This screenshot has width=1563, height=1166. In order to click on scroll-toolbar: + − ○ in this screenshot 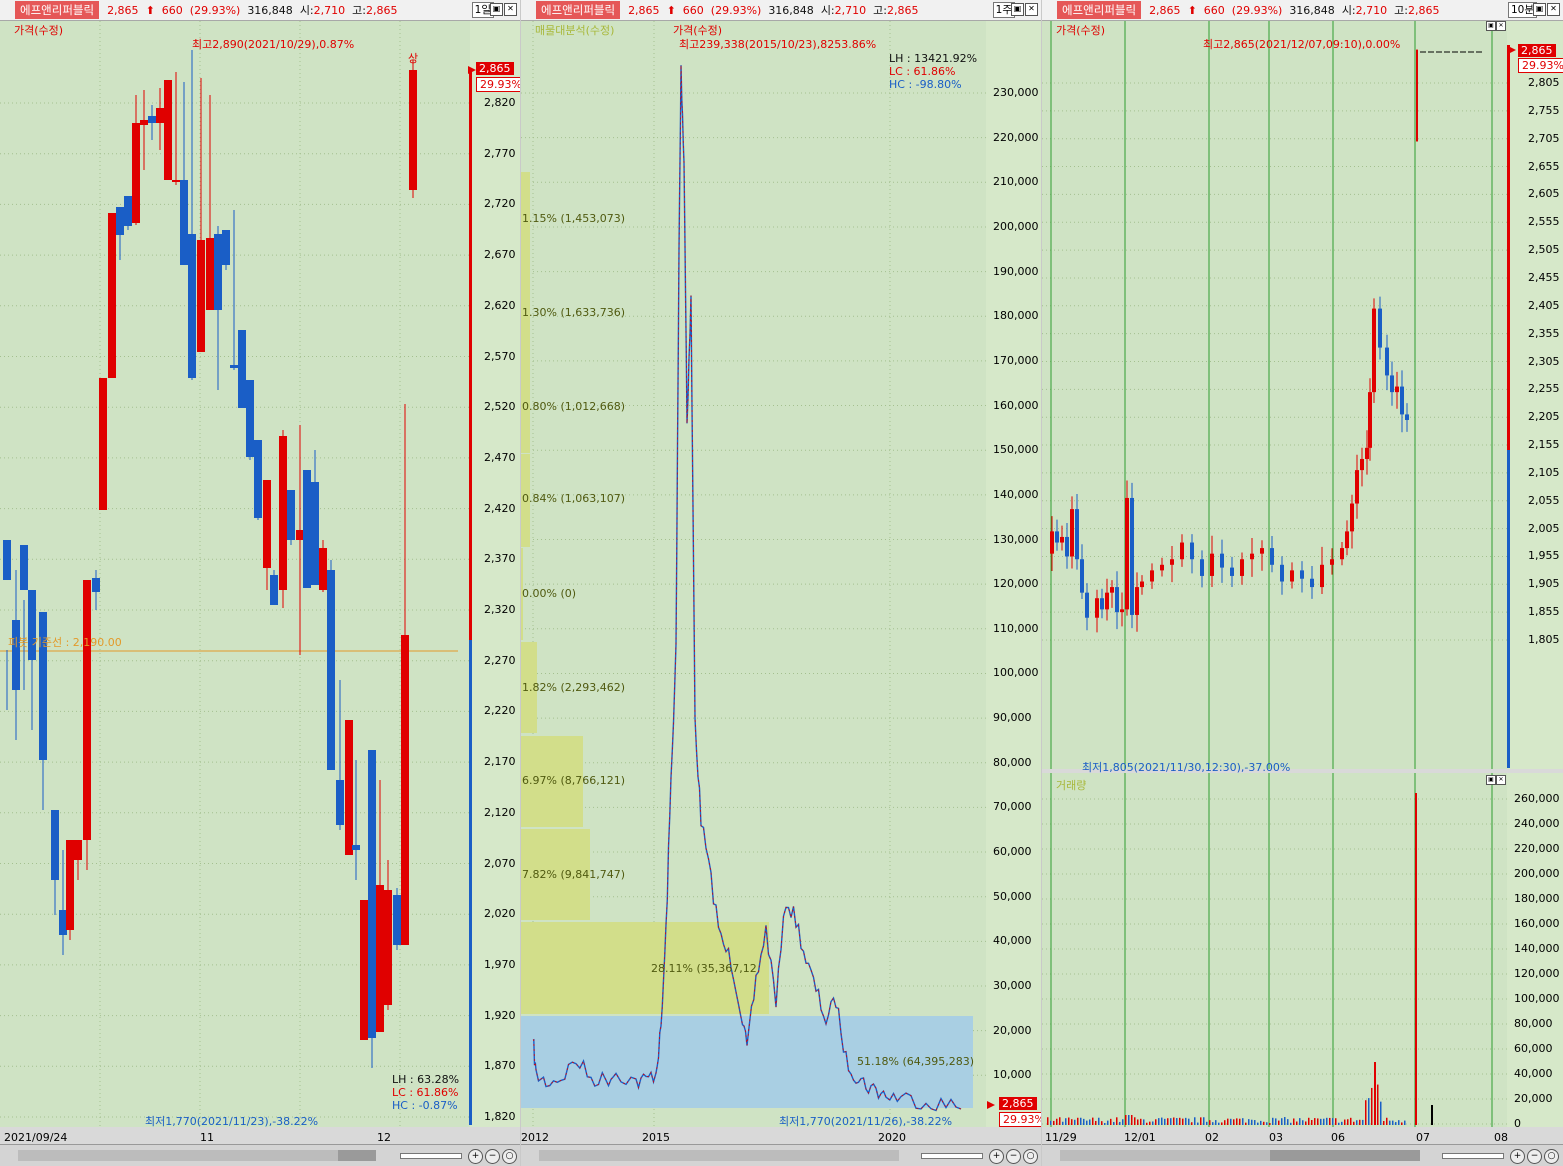, I will do `click(781, 1155)`.